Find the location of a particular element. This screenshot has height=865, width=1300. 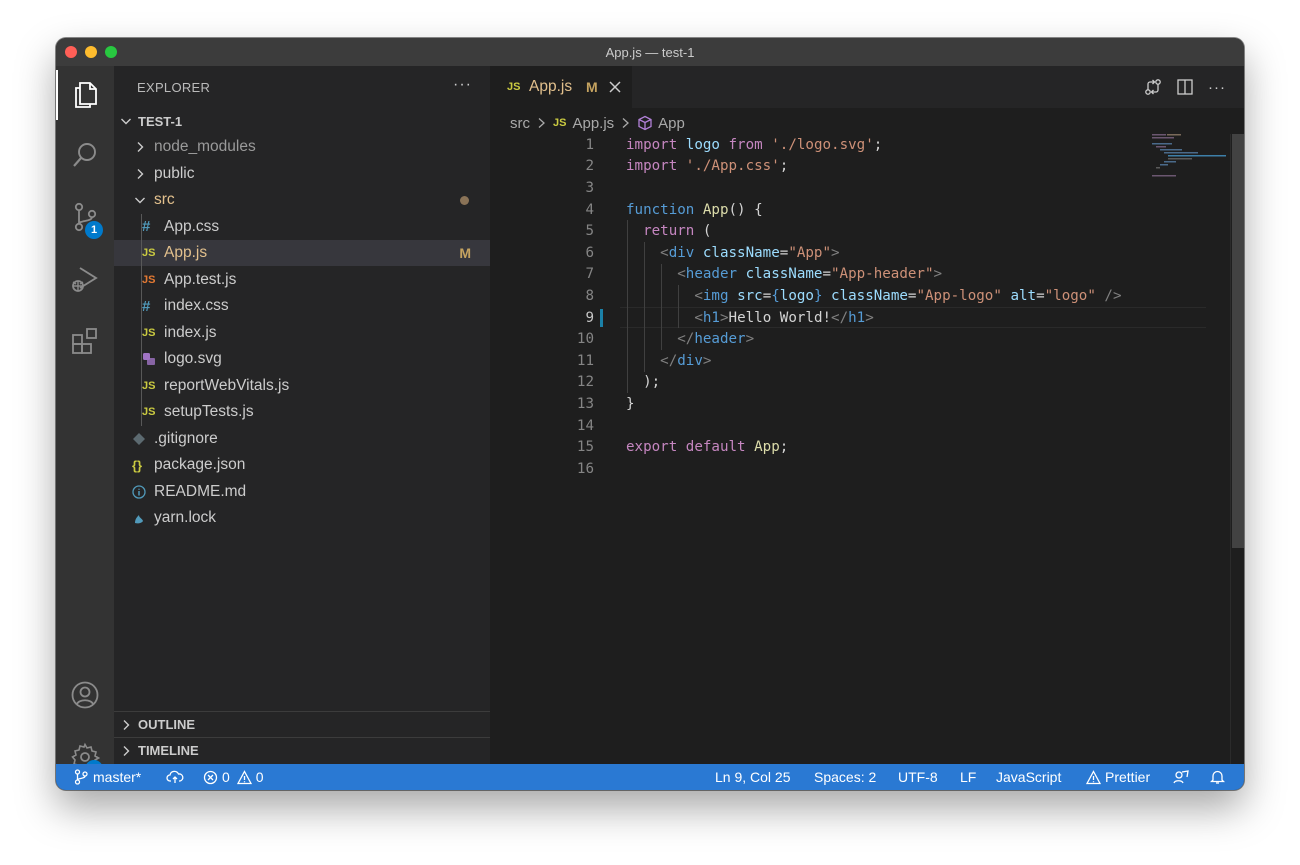

language-status: JavaScript is located at coordinates (1028, 777).